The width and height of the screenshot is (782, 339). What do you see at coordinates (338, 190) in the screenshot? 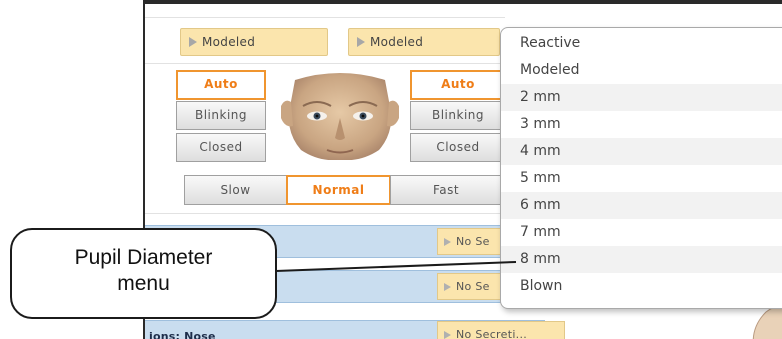
I see `blink-speed-normal-button: Normal` at bounding box center [338, 190].